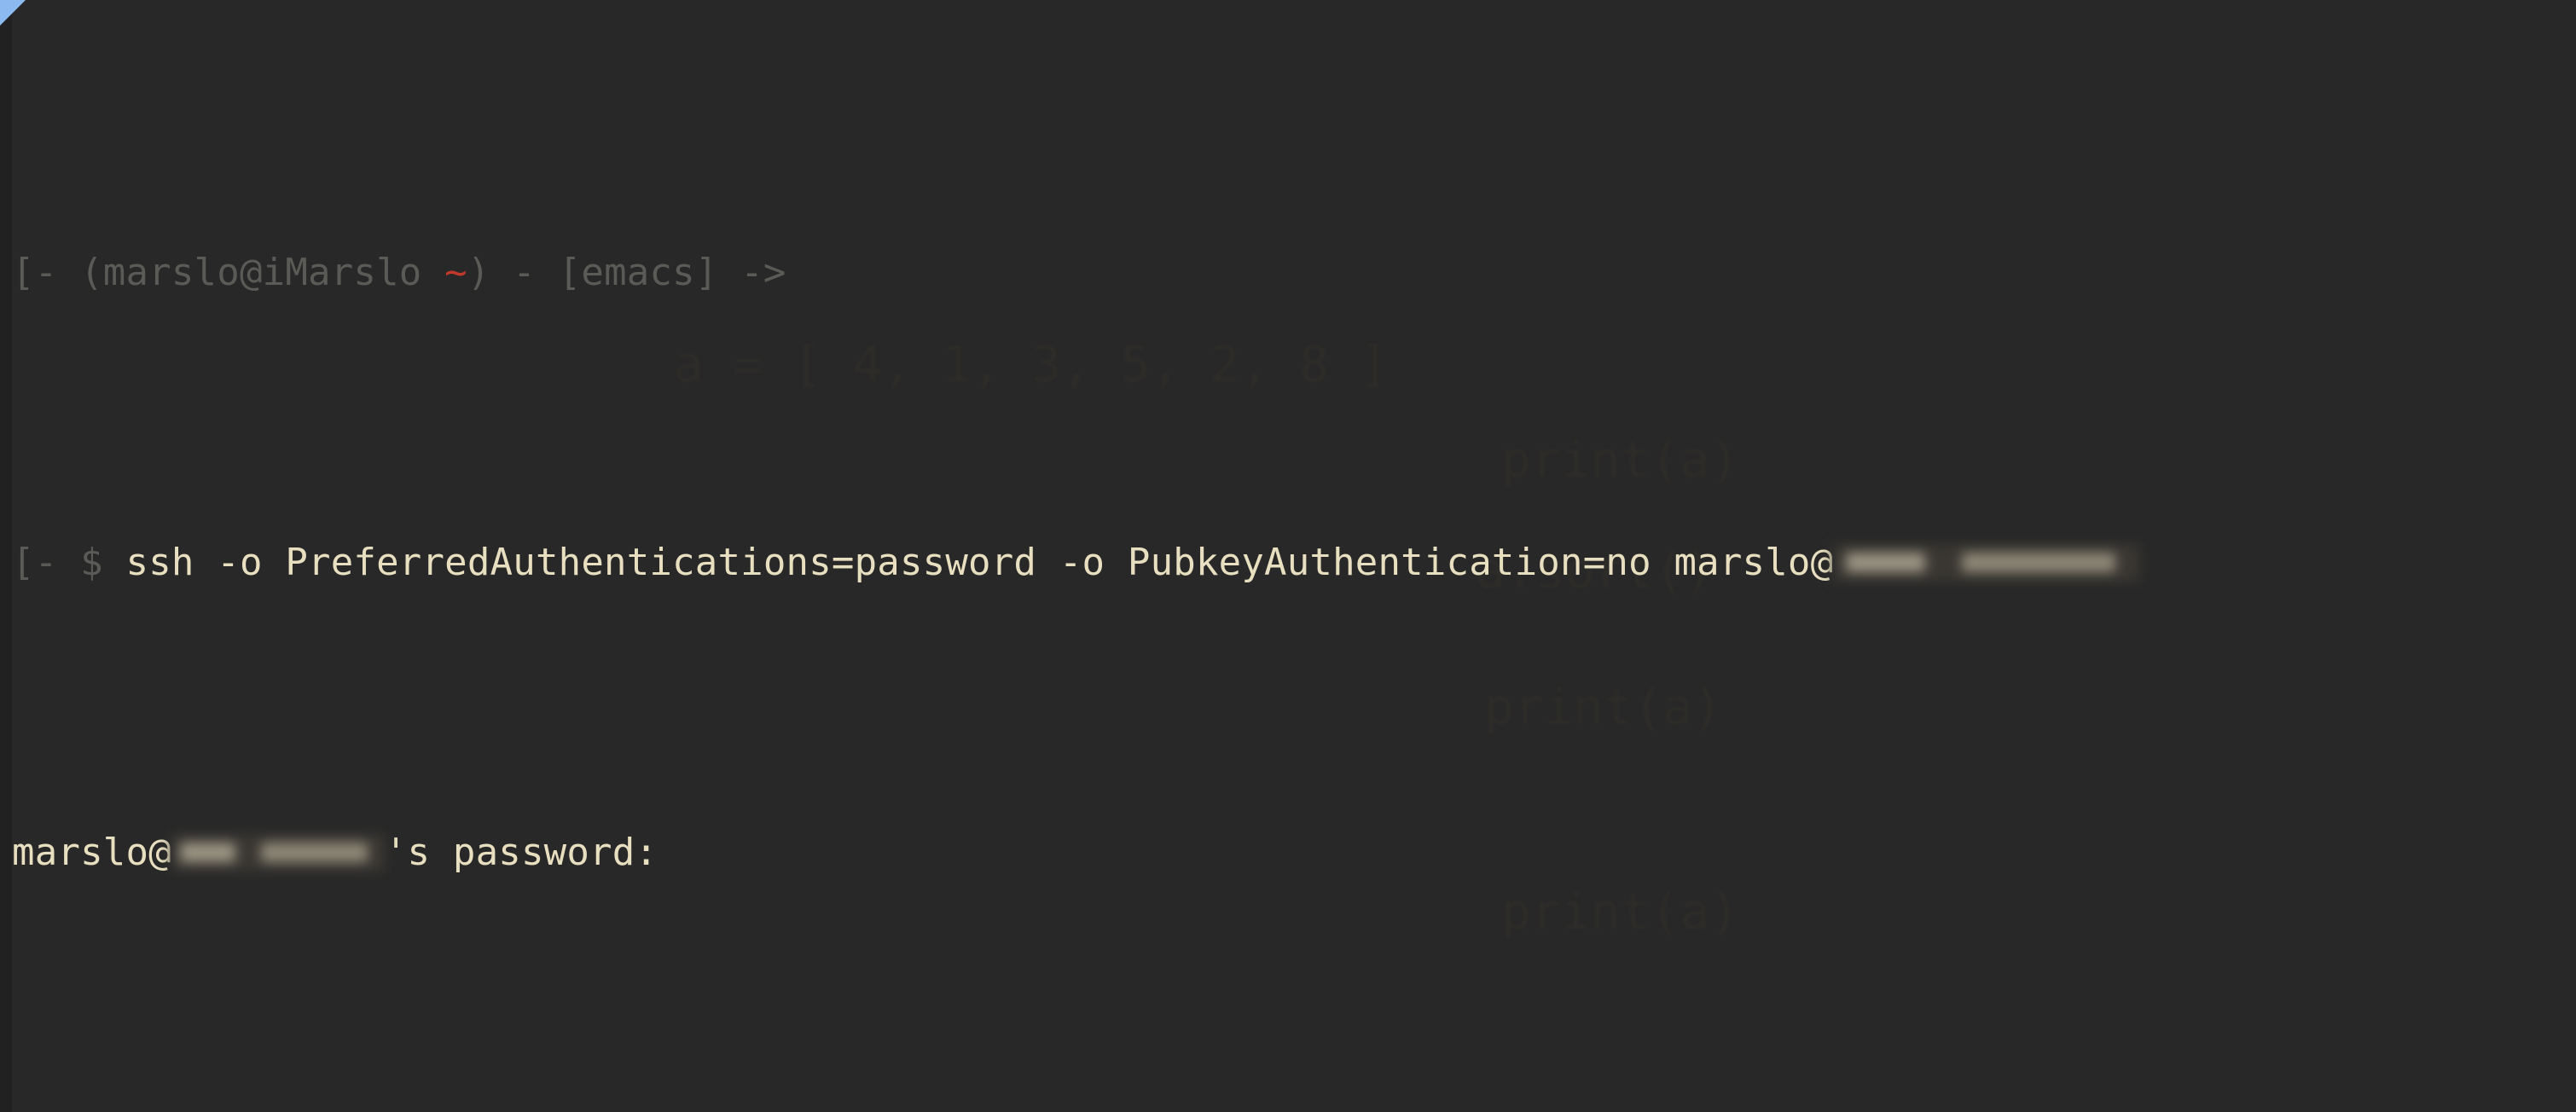 The height and width of the screenshot is (1112, 2576). I want to click on password-suffix: 's password:, so click(521, 852).